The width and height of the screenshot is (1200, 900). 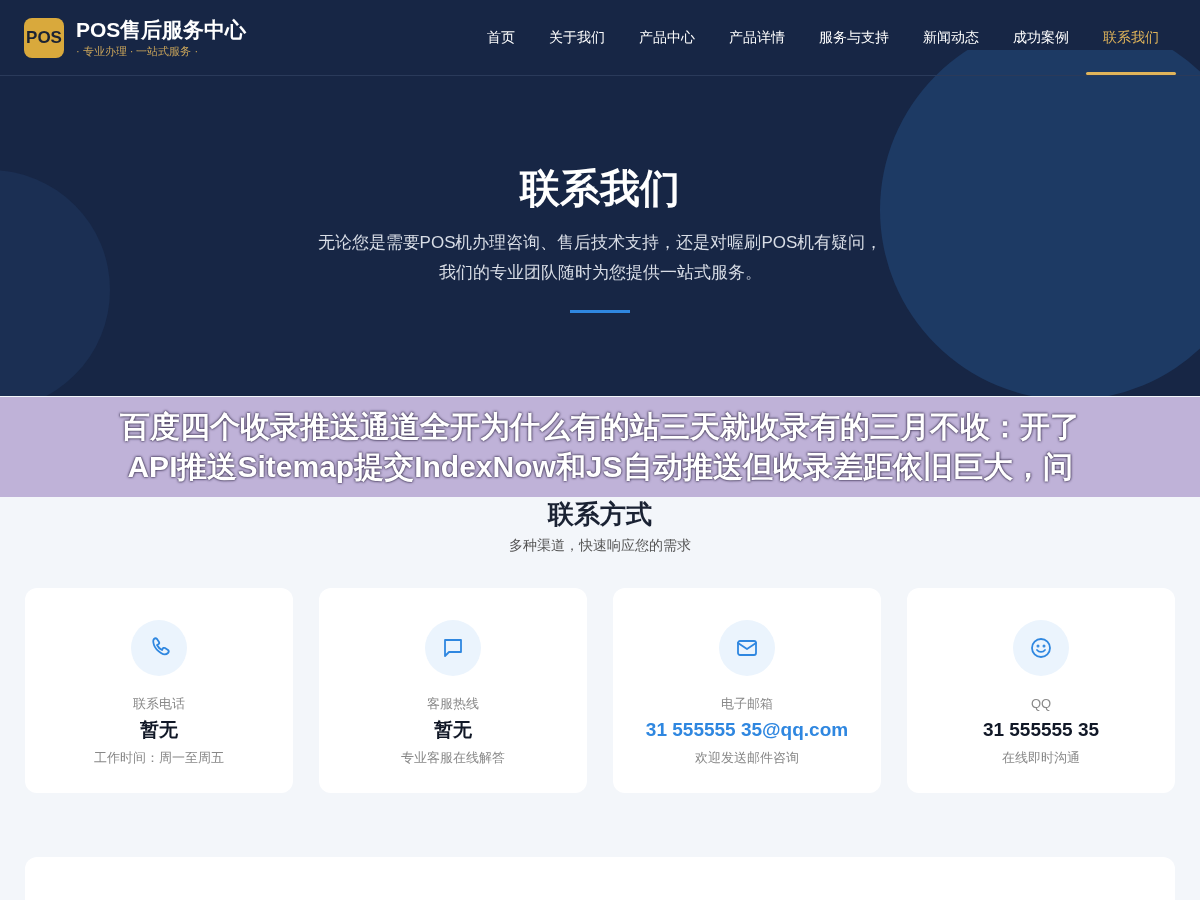 I want to click on card-label: 电子邮箱, so click(x=747, y=704).